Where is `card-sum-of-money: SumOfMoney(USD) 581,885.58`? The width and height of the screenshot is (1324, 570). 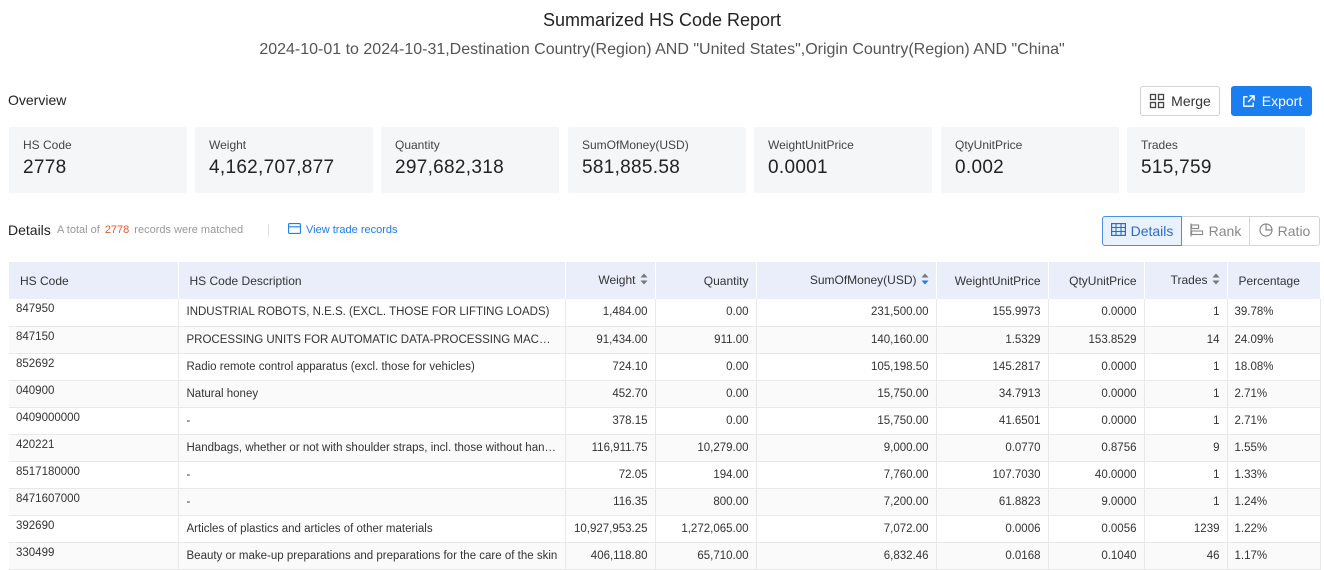
card-sum-of-money: SumOfMoney(USD) 581,885.58 is located at coordinates (657, 160).